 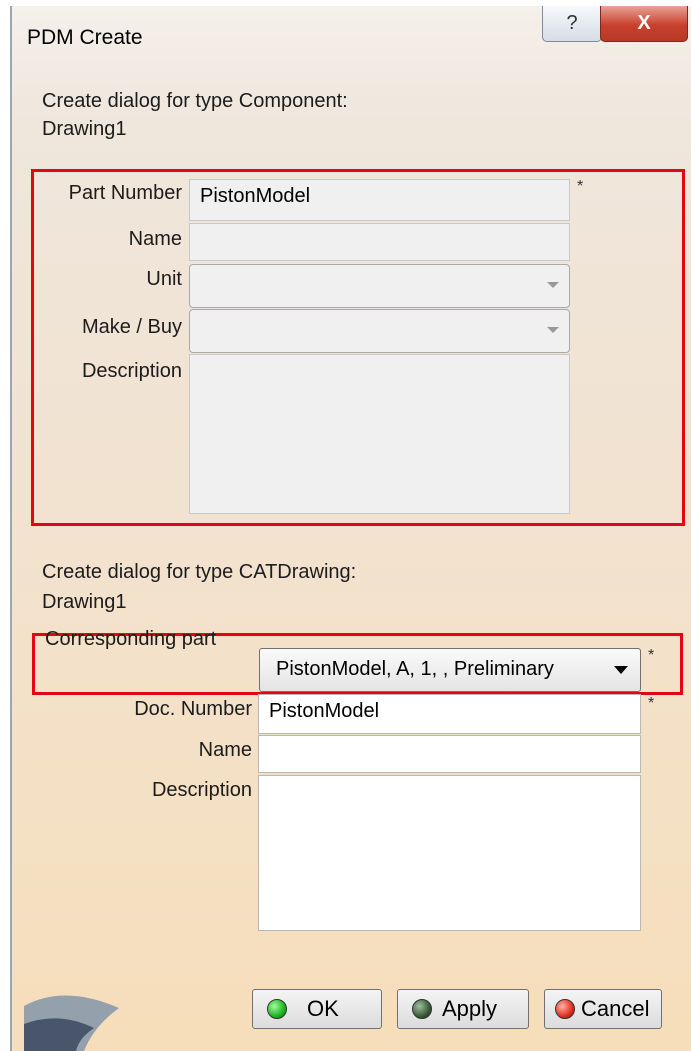 What do you see at coordinates (131, 327) in the screenshot?
I see `make-buy-label: Make / Buy` at bounding box center [131, 327].